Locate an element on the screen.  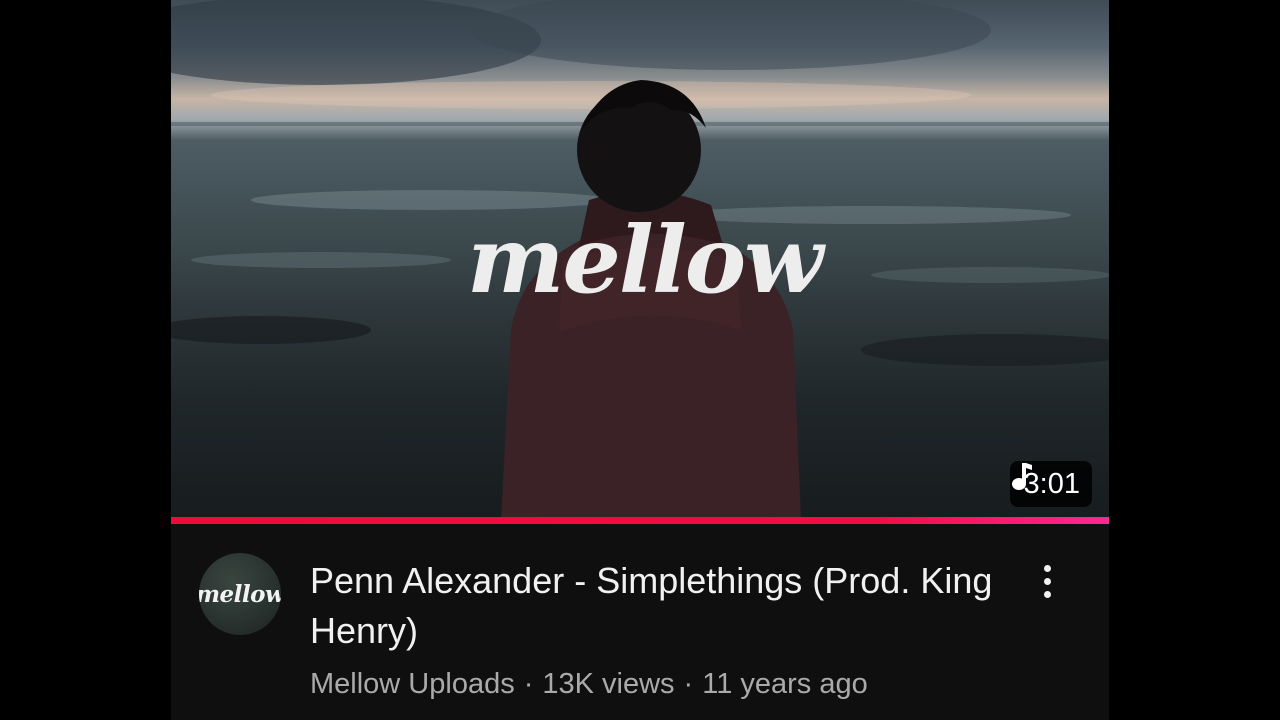
video-metadata: Mellow Uploads · 13K views · 11 years ago is located at coordinates (589, 684).